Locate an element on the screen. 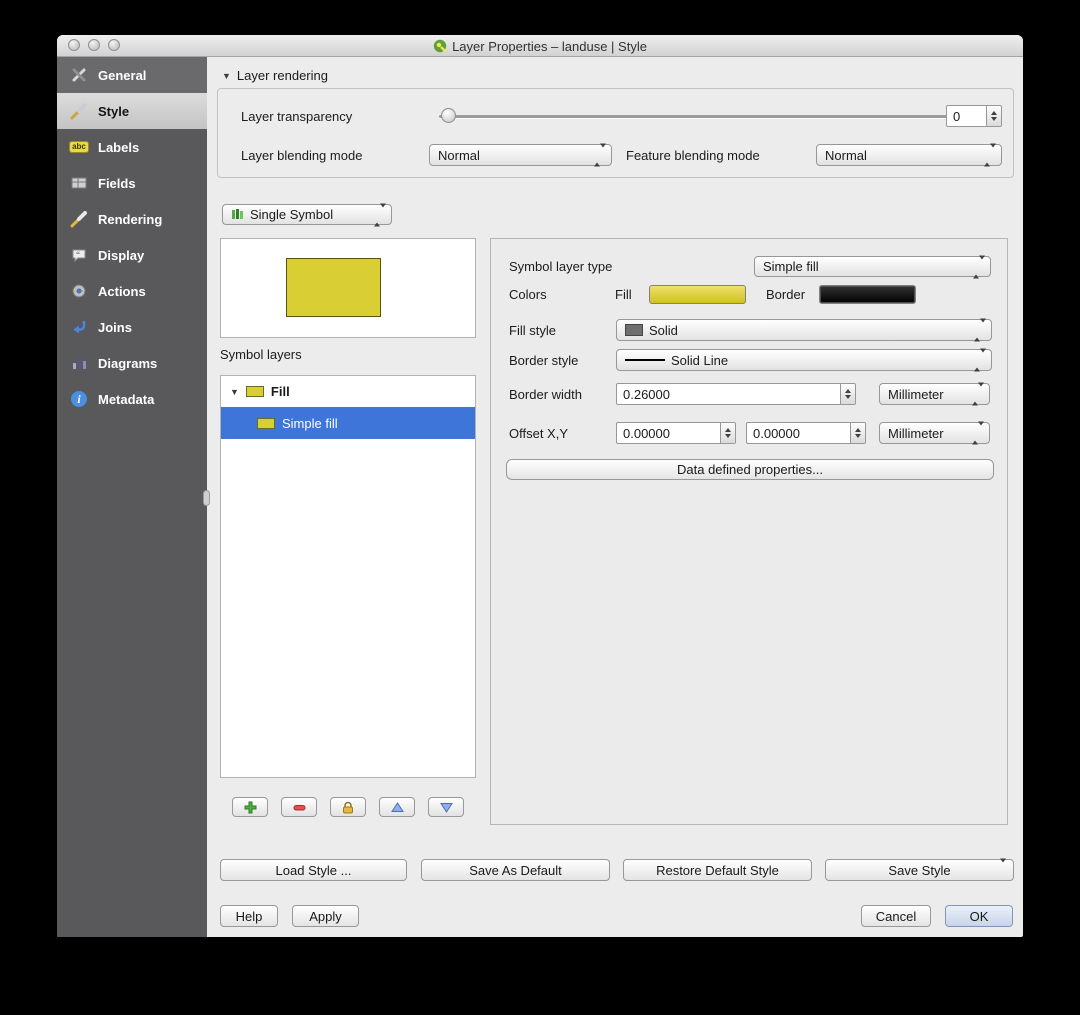  sidebar-item-display: “ Display is located at coordinates (132, 255).